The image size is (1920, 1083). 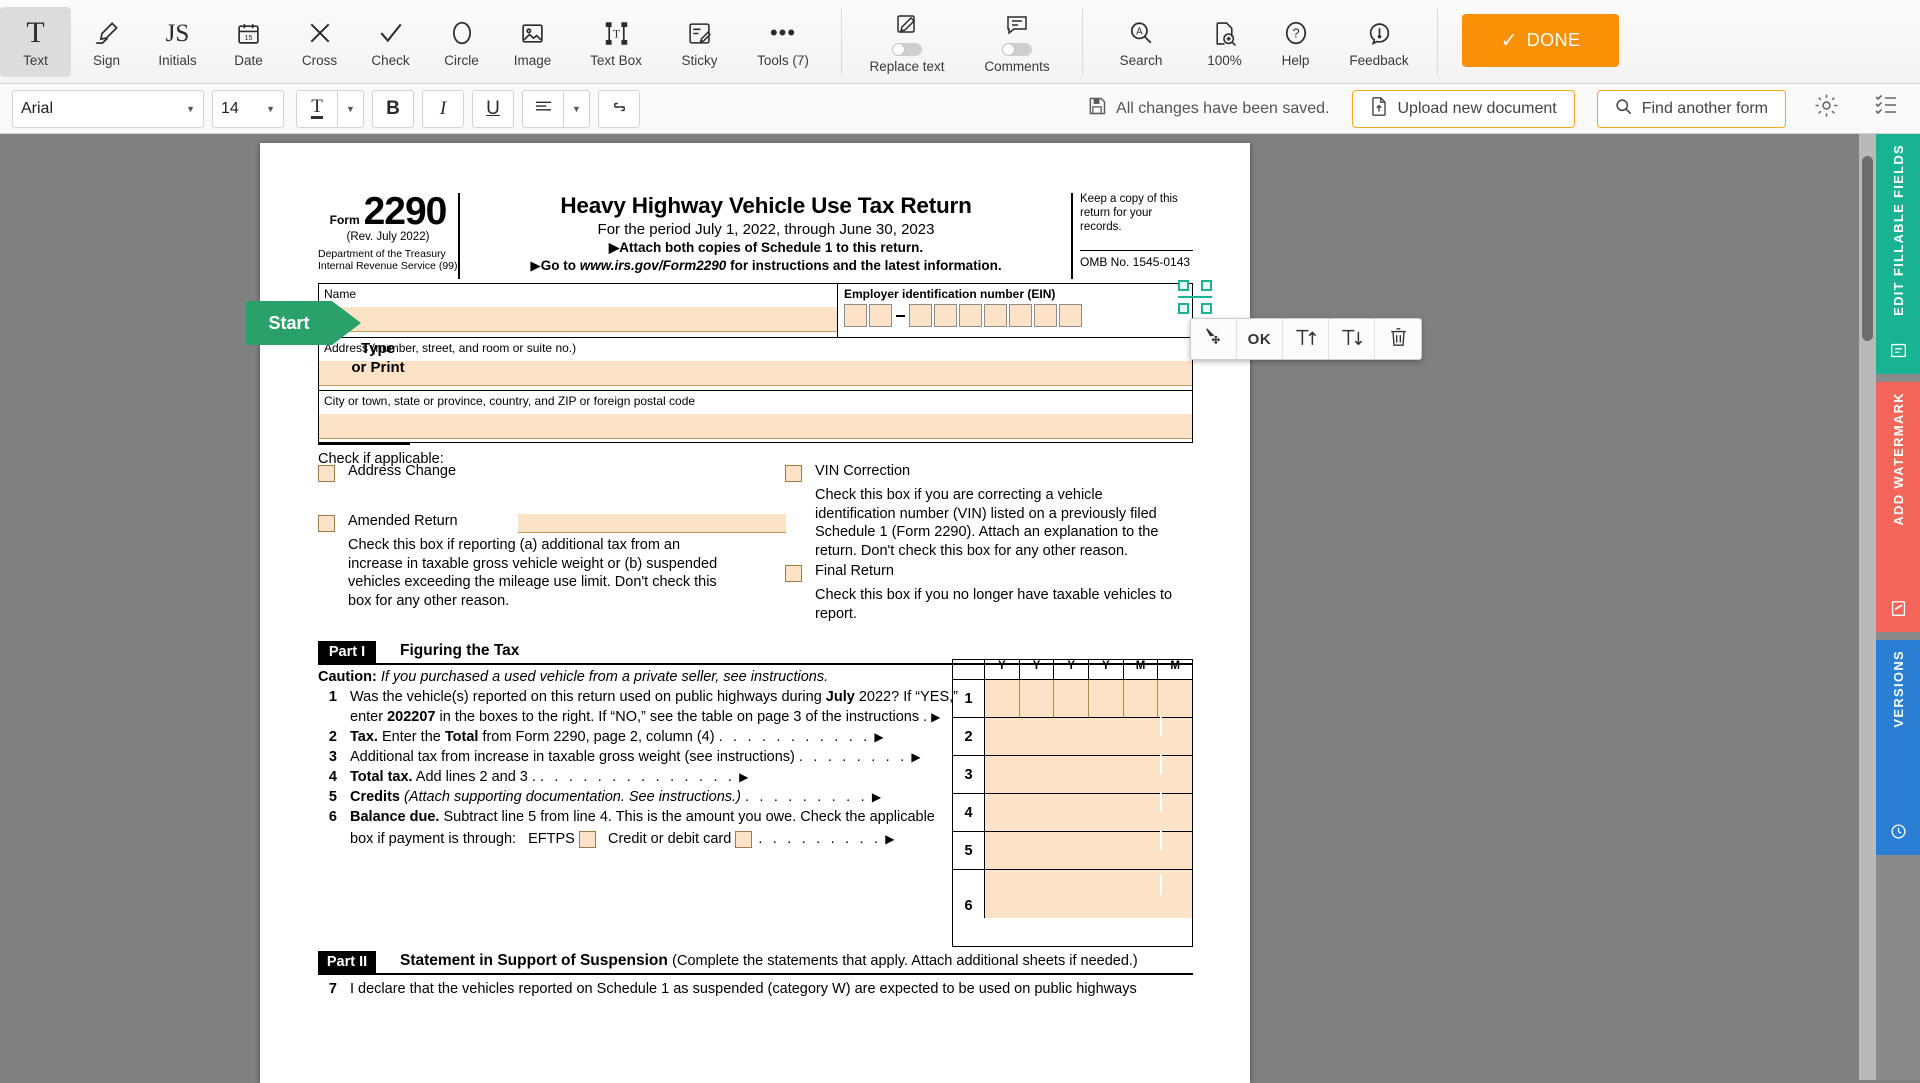 What do you see at coordinates (543, 108) in the screenshot?
I see `align-button` at bounding box center [543, 108].